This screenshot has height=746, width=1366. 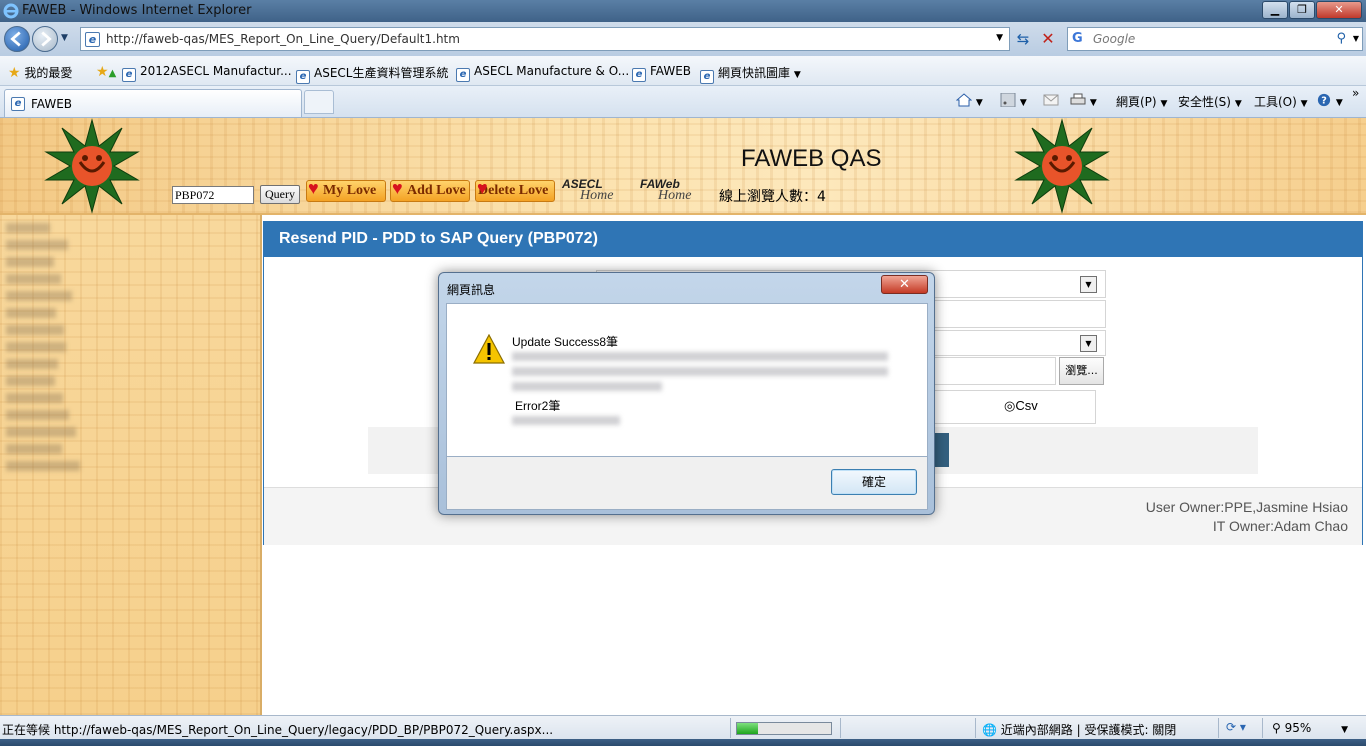 I want to click on dialog-error-message: Error2筆, so click(x=538, y=406).